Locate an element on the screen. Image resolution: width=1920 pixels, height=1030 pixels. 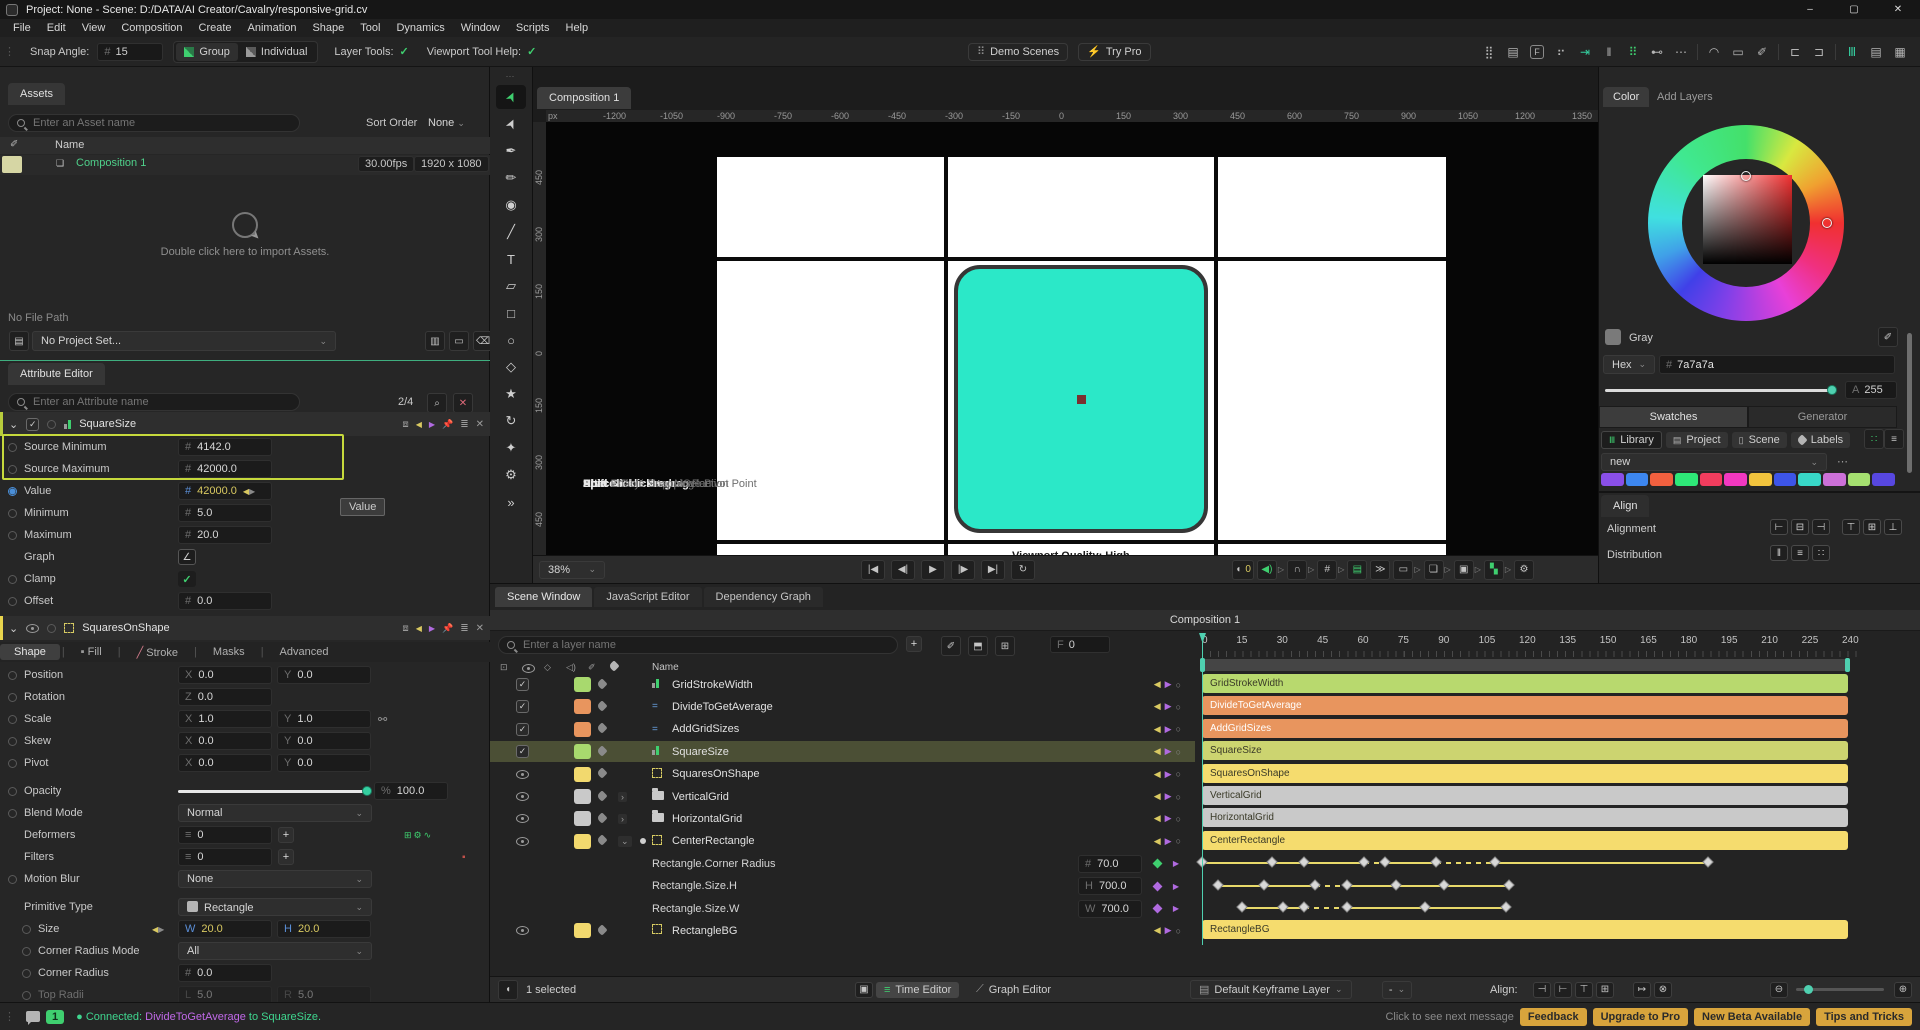
group-mode-button: Group is located at coordinates (207, 51).